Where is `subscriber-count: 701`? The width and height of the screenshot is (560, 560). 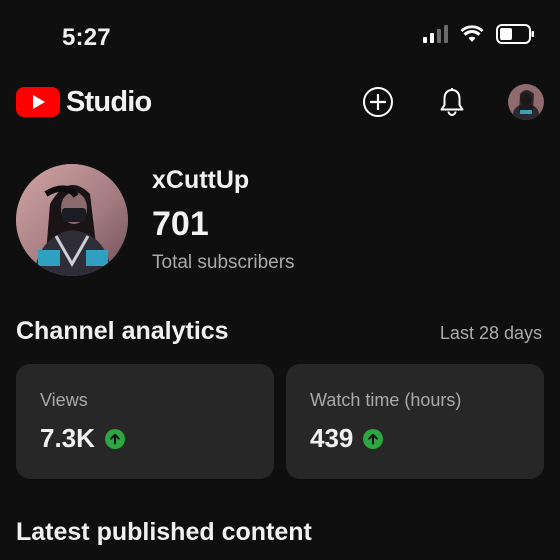 subscriber-count: 701 is located at coordinates (180, 224).